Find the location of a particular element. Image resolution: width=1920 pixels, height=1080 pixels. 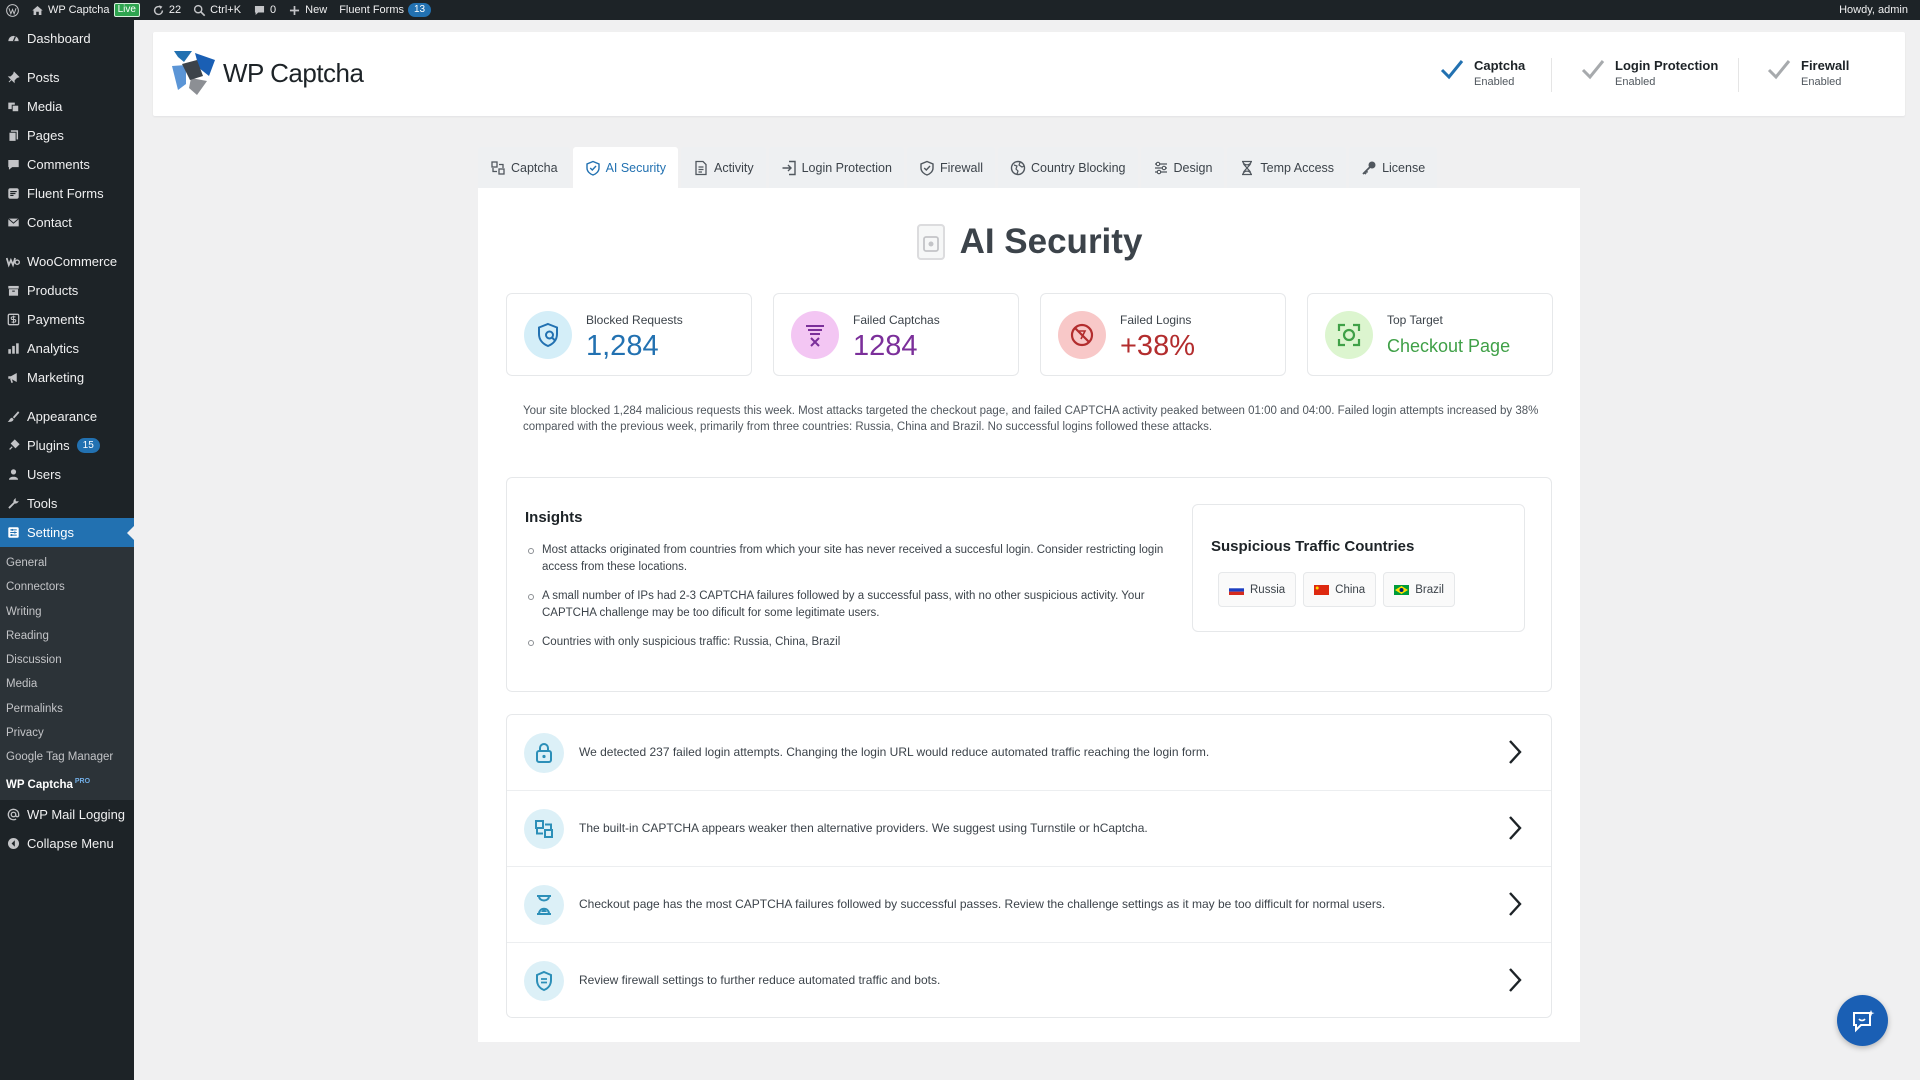

forms-icon is located at coordinates (13, 194).